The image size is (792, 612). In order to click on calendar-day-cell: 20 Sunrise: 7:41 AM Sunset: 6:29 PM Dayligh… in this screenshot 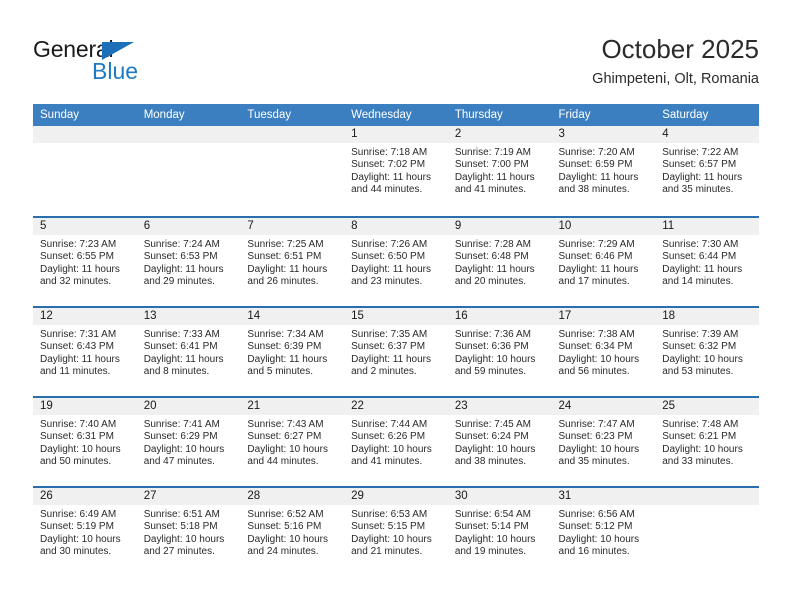, I will do `click(188, 441)`.